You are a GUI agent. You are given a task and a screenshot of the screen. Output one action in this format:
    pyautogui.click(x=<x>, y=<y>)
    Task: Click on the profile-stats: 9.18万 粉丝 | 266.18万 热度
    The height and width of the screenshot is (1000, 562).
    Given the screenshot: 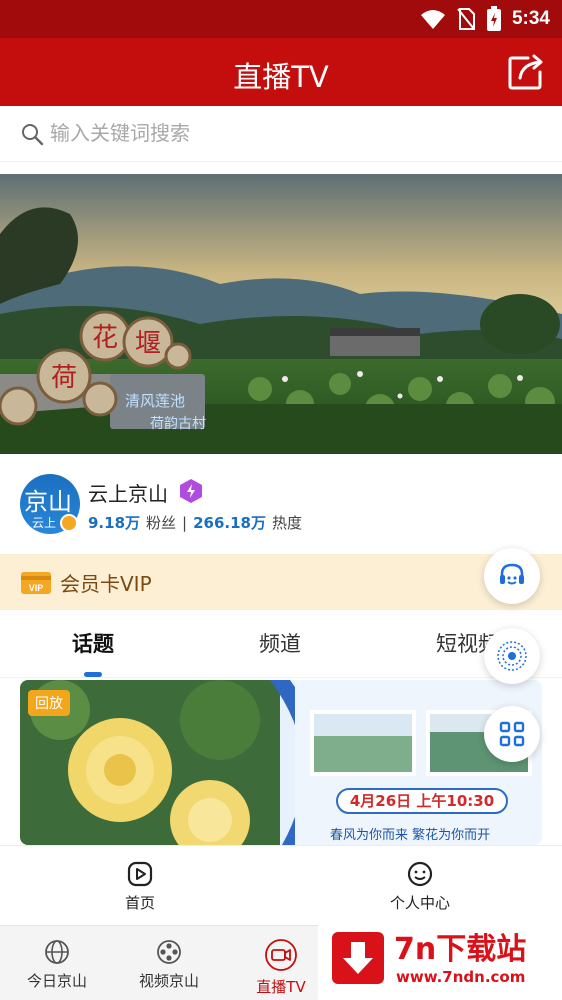 What is the action you would take?
    pyautogui.click(x=195, y=522)
    